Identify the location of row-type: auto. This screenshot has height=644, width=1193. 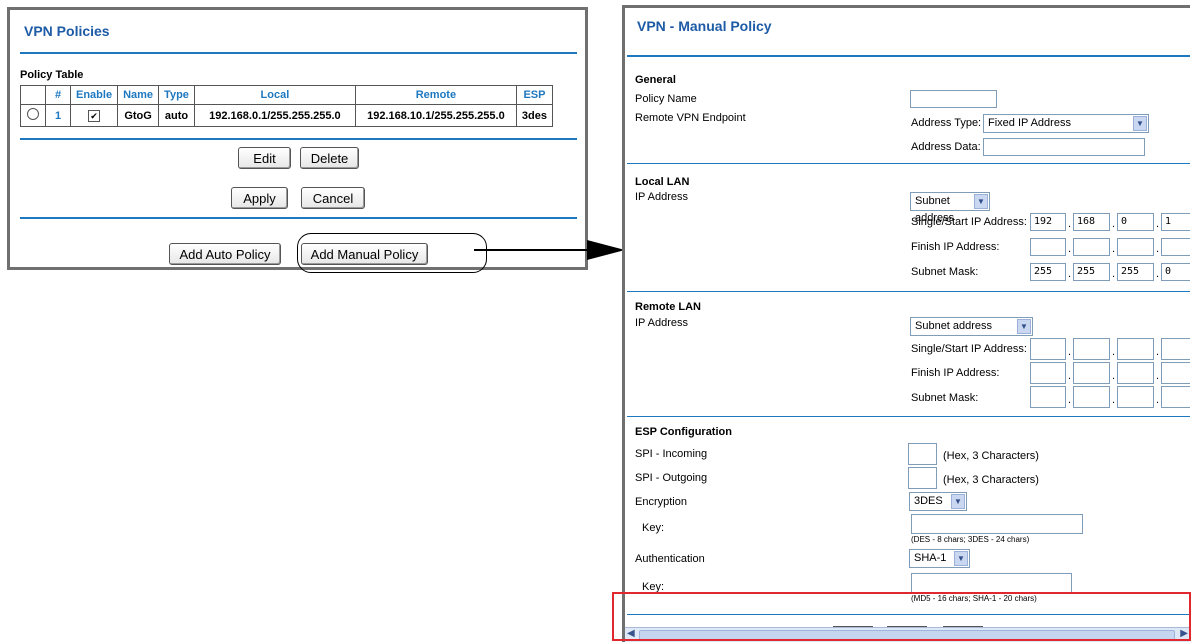
(176, 115).